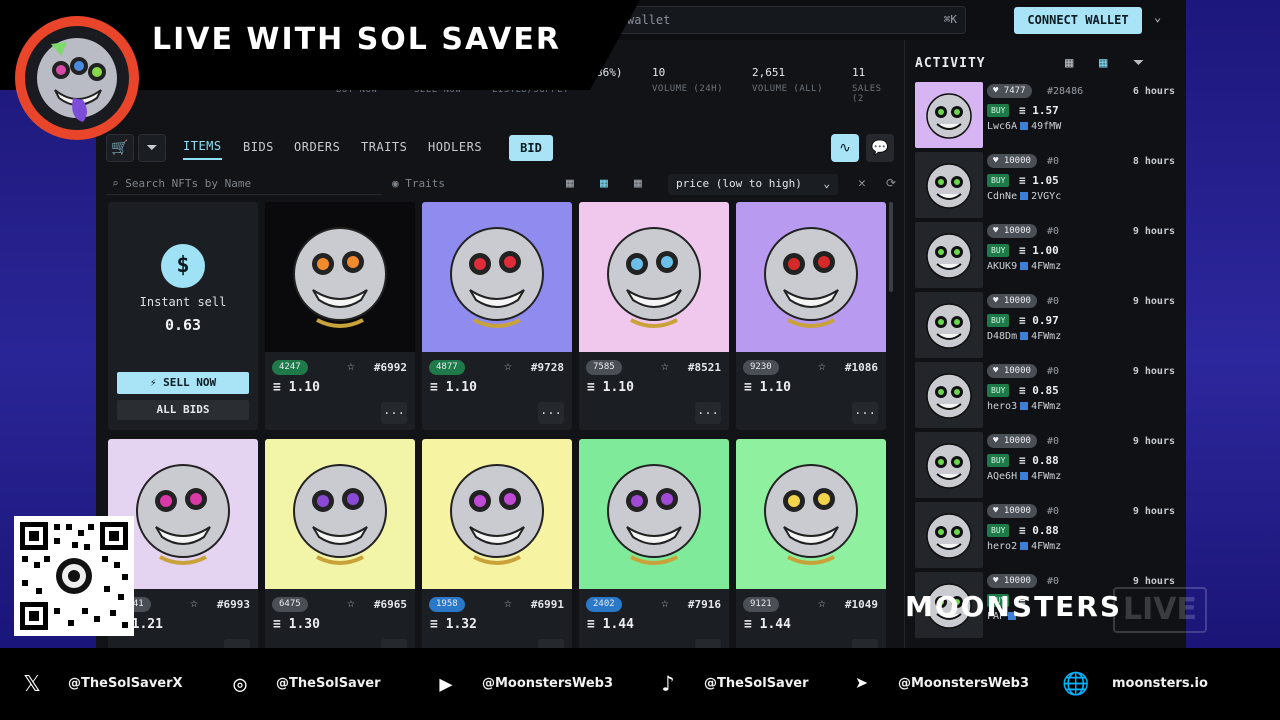 The width and height of the screenshot is (1280, 720). Describe the element at coordinates (1046, 126) in the screenshot. I see `activity-to: 49fMW` at that location.